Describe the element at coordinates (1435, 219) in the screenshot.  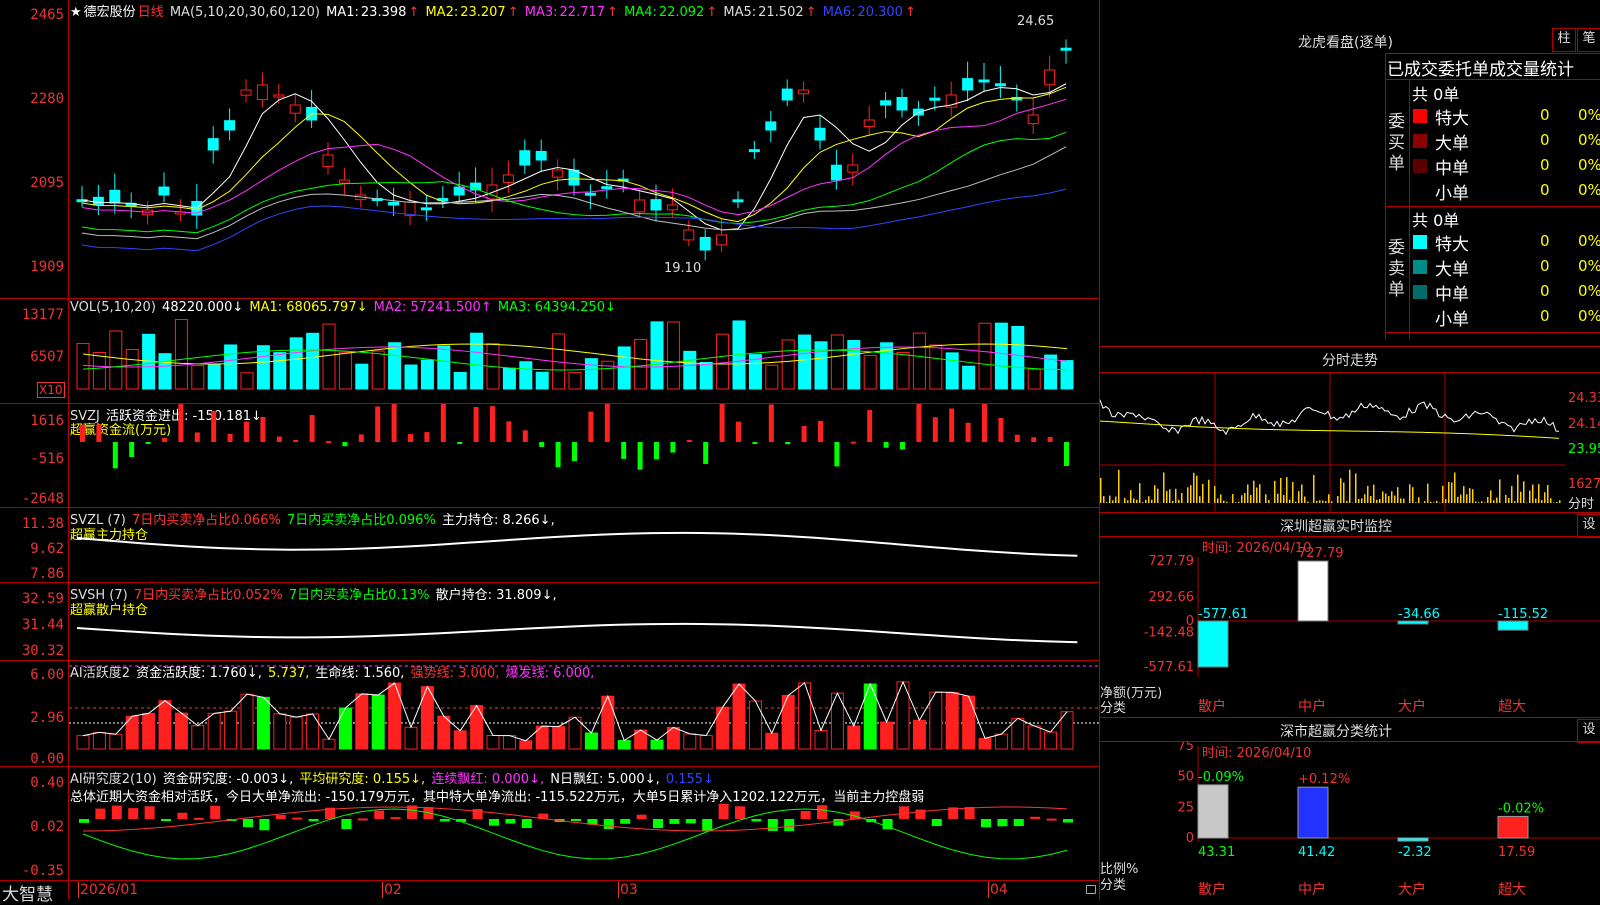
I see `sell-total: 共 0单` at that location.